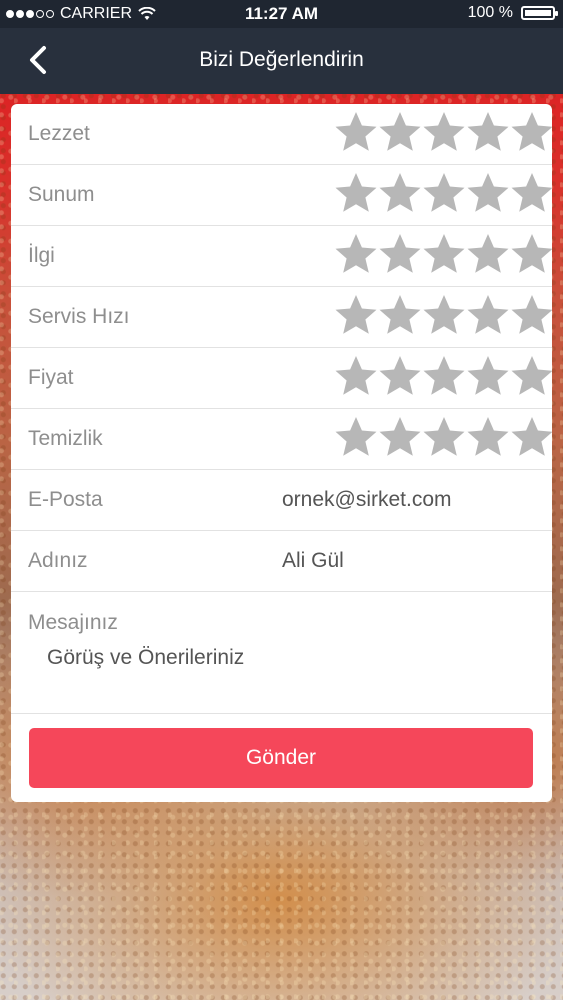 The height and width of the screenshot is (1000, 563). I want to click on battery-percent: 100 %, so click(490, 12).